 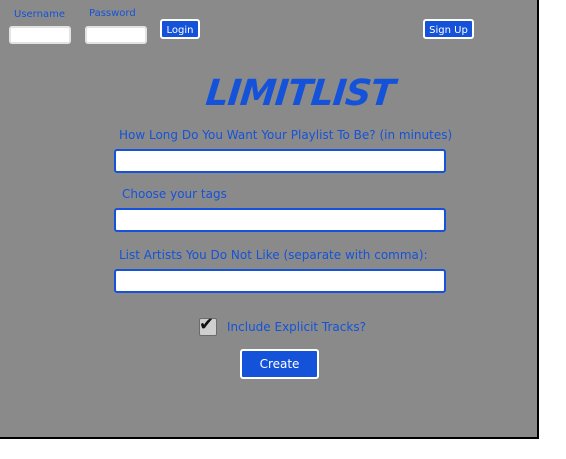 What do you see at coordinates (112, 13) in the screenshot?
I see `password-label: Password` at bounding box center [112, 13].